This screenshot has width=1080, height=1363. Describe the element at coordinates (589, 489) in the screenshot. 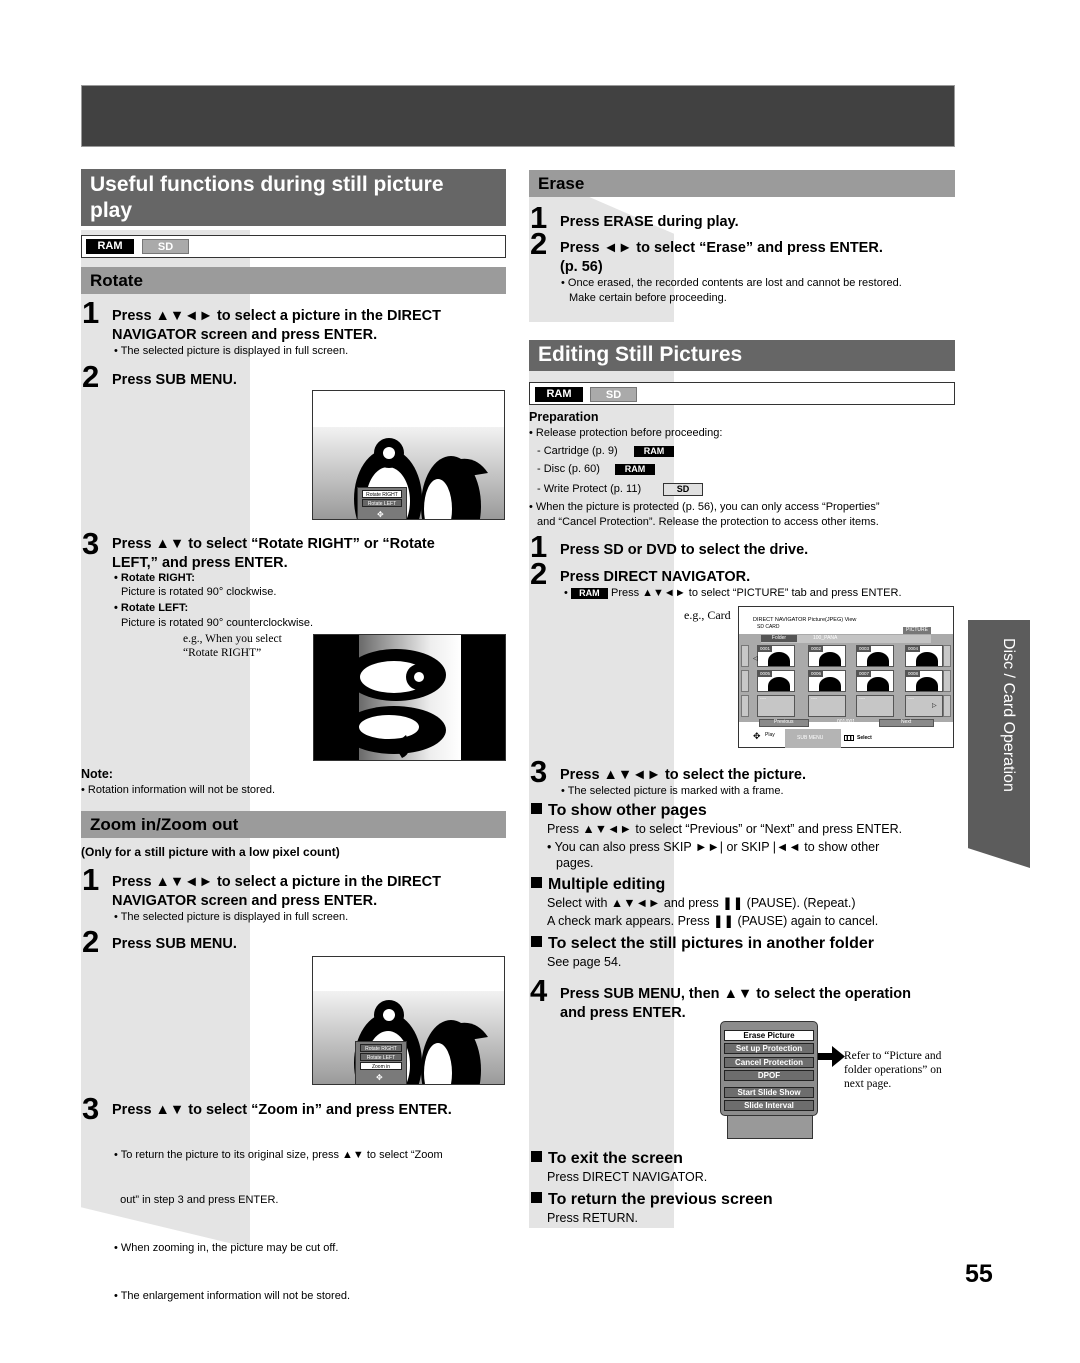

I see `prep-item: - Write Protect (p. 11)` at that location.